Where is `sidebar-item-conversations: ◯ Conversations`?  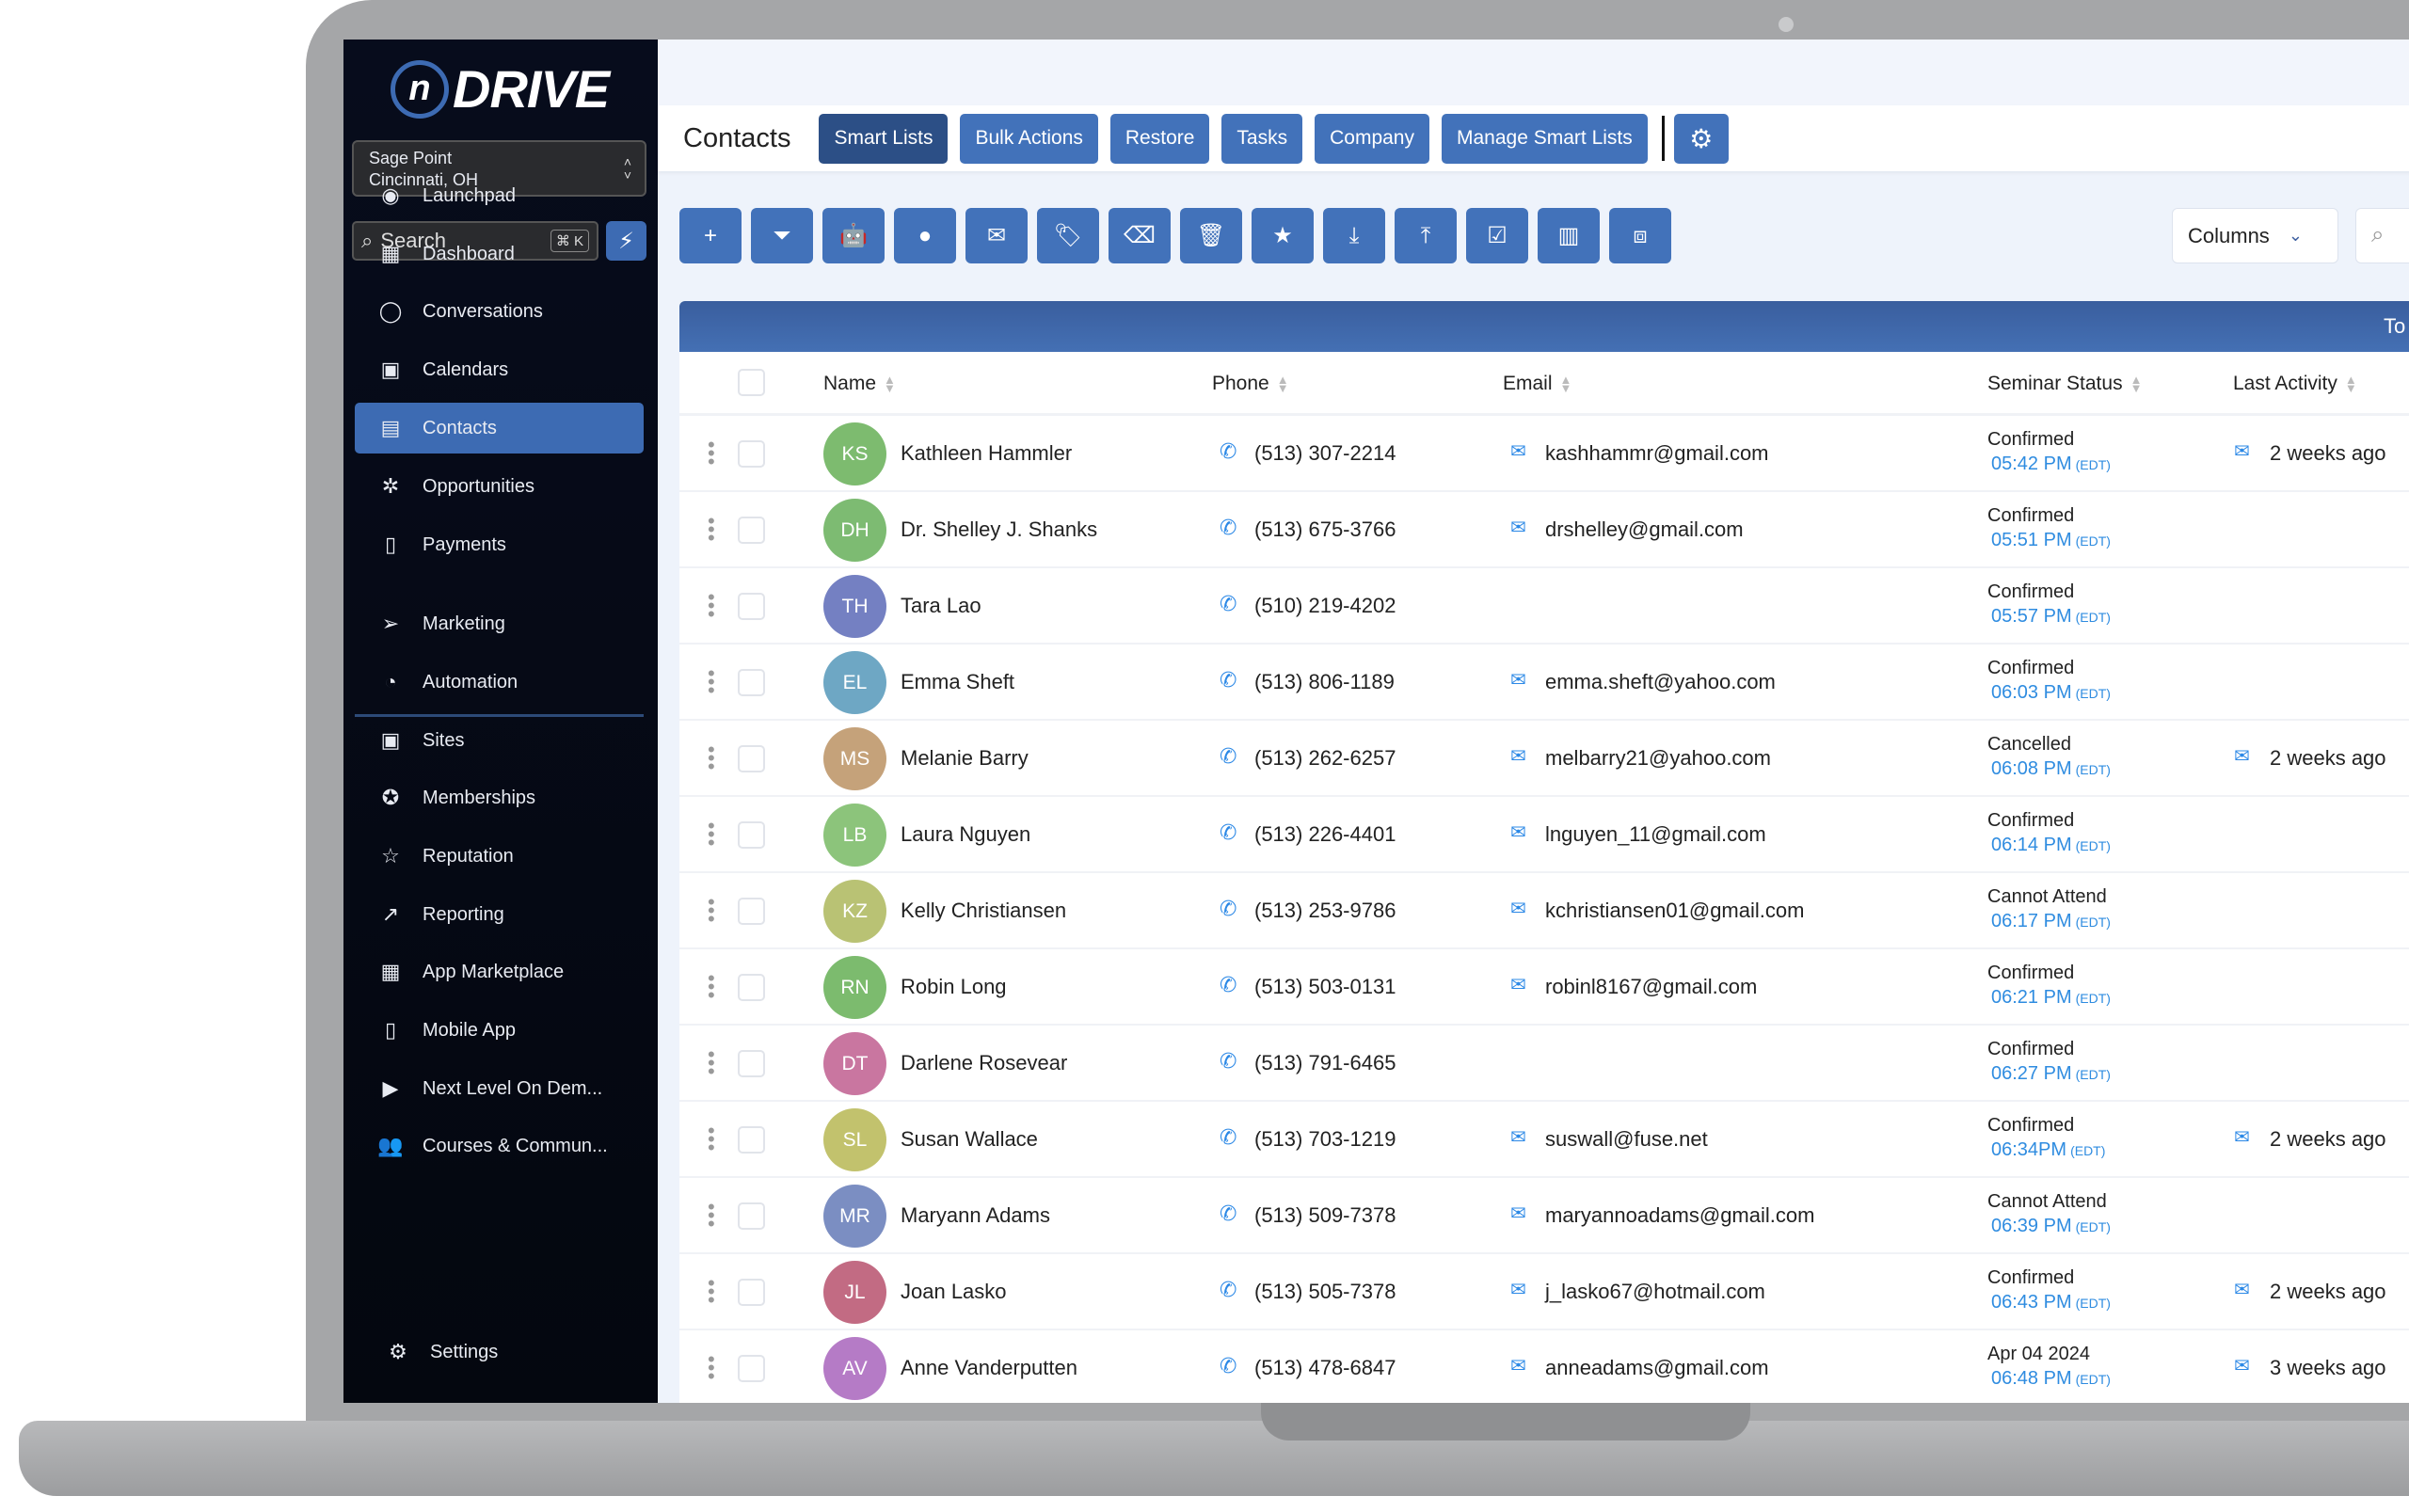
sidebar-item-conversations: ◯ Conversations is located at coordinates (500, 312).